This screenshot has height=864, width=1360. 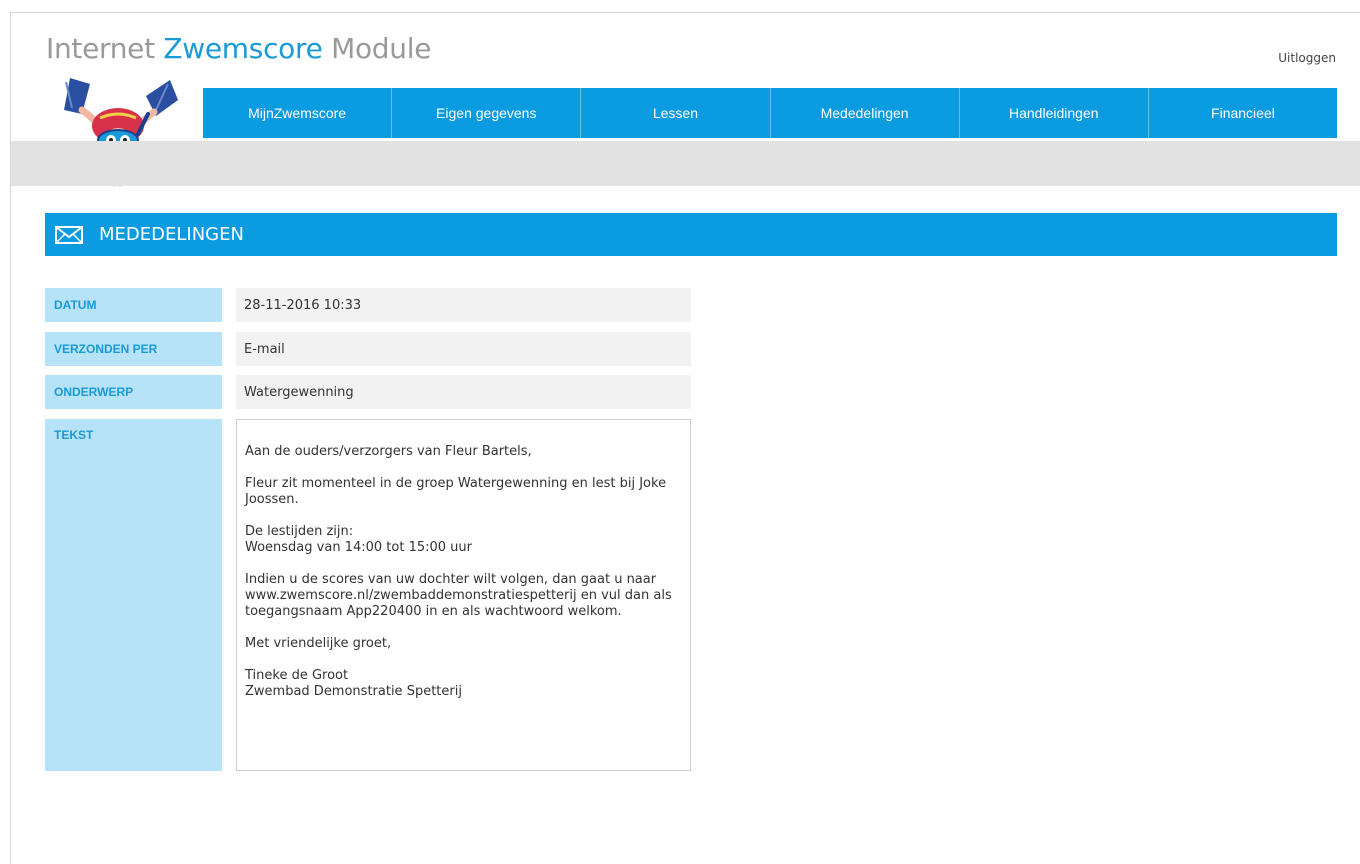 What do you see at coordinates (353, 691) in the screenshot?
I see `message-sender-org: Zwembad Demonstratie Spetterij` at bounding box center [353, 691].